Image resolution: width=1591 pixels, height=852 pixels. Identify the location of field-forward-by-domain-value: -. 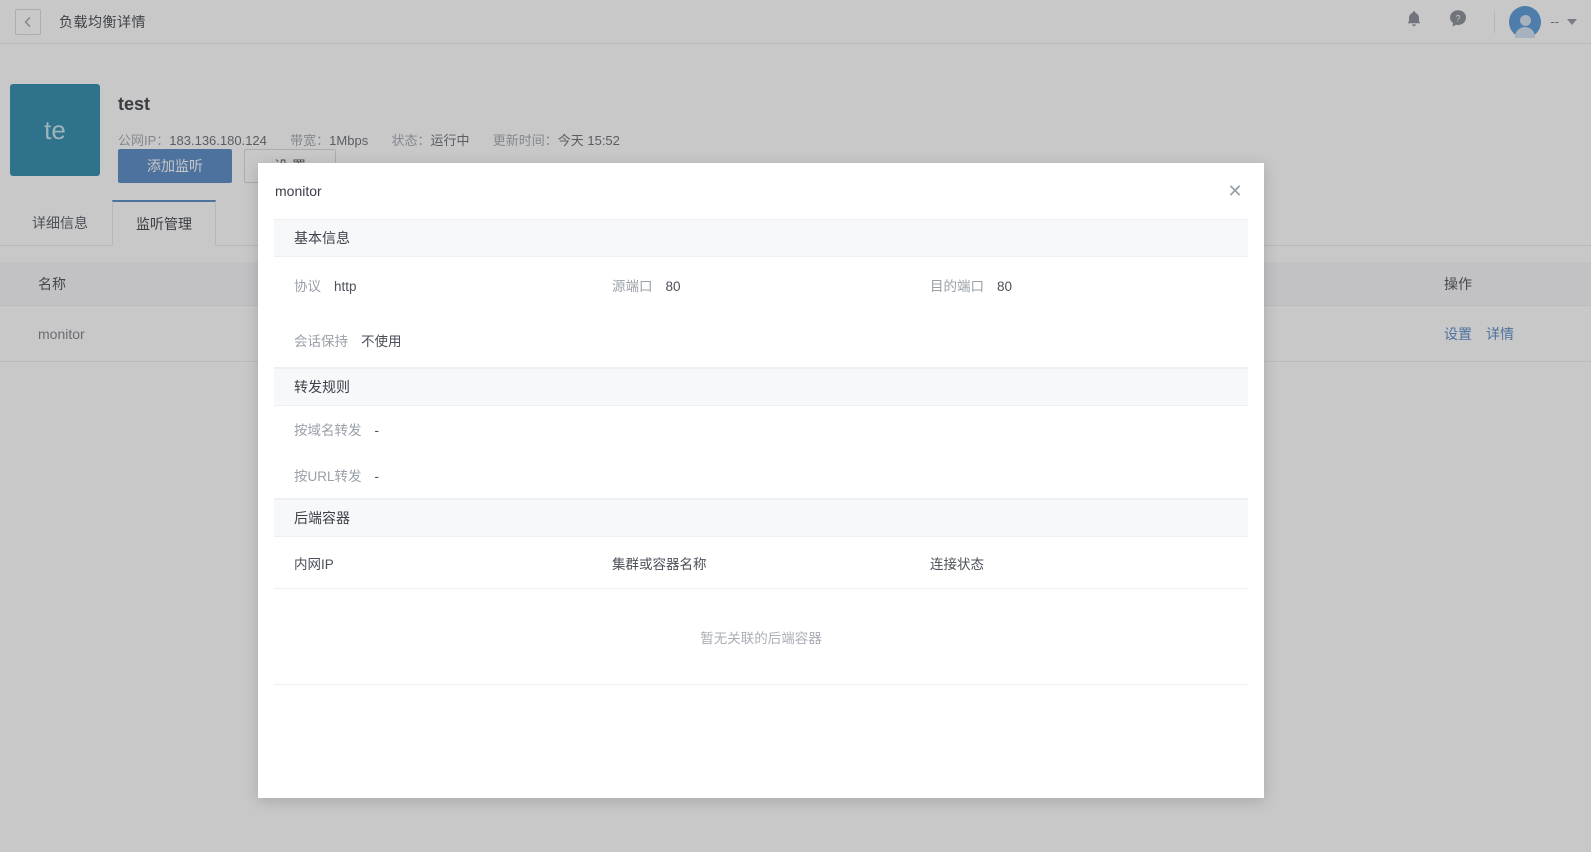
(377, 430).